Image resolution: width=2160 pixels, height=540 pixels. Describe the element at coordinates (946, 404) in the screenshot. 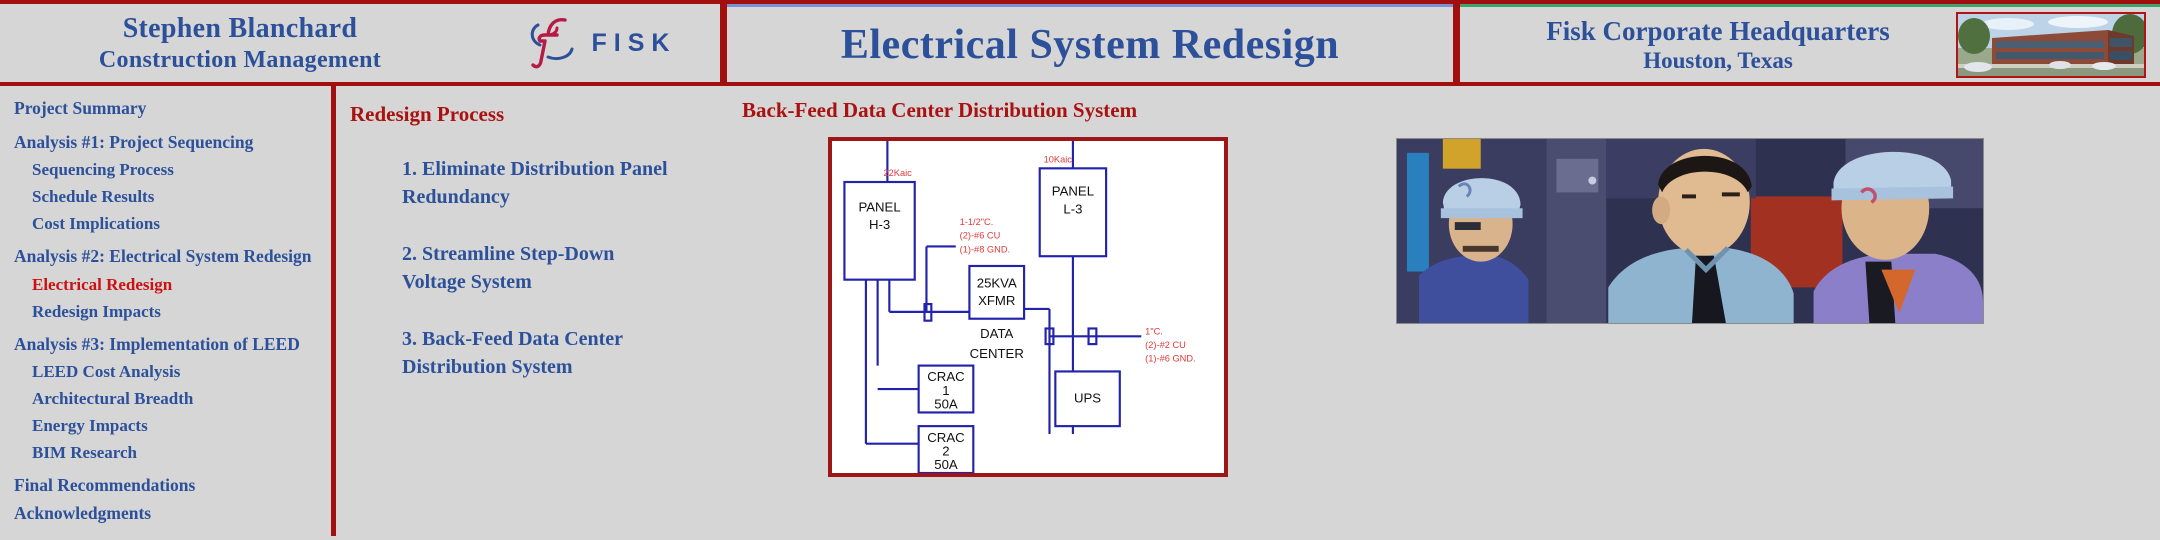

I see `crac-1-label-3: 50A` at that location.